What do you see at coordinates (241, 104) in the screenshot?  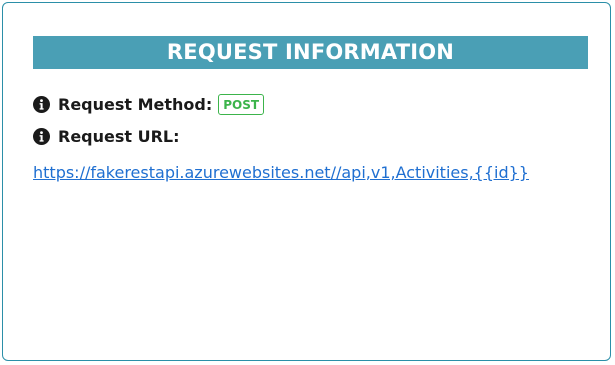 I see `method-badge: POST` at bounding box center [241, 104].